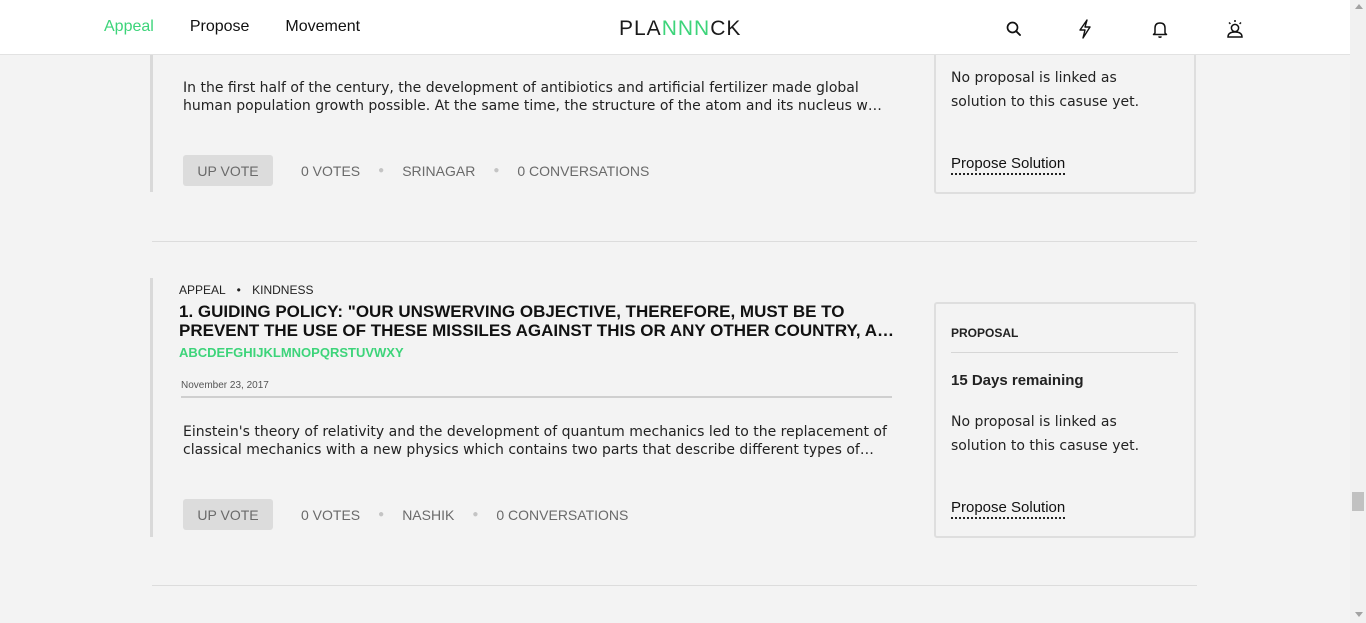  What do you see at coordinates (1160, 29) in the screenshot?
I see `bell-icon` at bounding box center [1160, 29].